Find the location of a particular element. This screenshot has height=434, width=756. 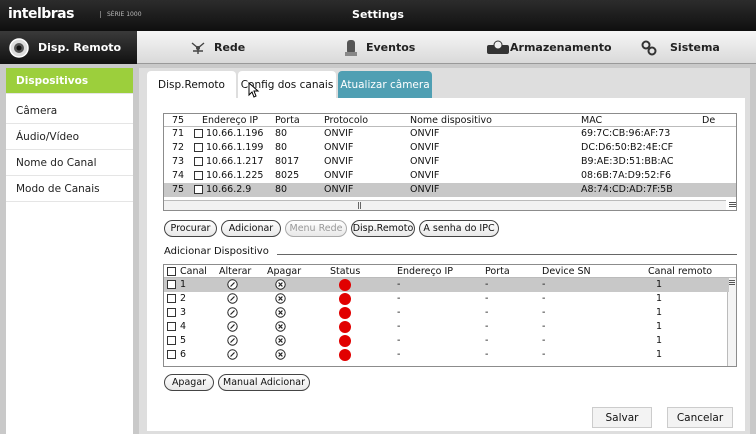

manual-adicionar-button: Manual Adicionar is located at coordinates (264, 382).